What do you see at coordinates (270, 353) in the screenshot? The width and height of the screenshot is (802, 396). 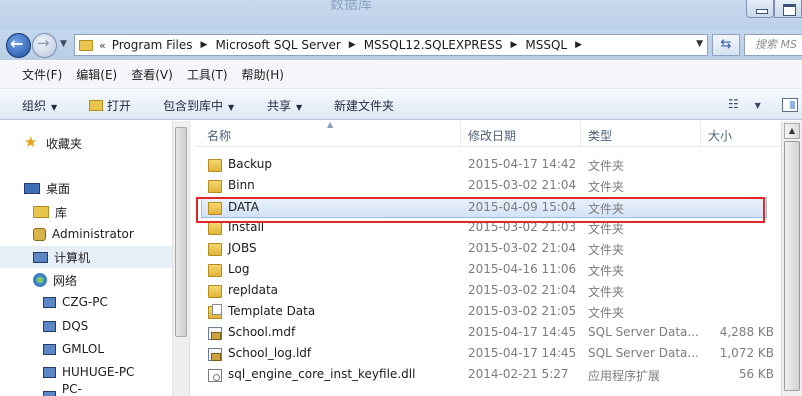 I see `file-name: School_log.ldf` at bounding box center [270, 353].